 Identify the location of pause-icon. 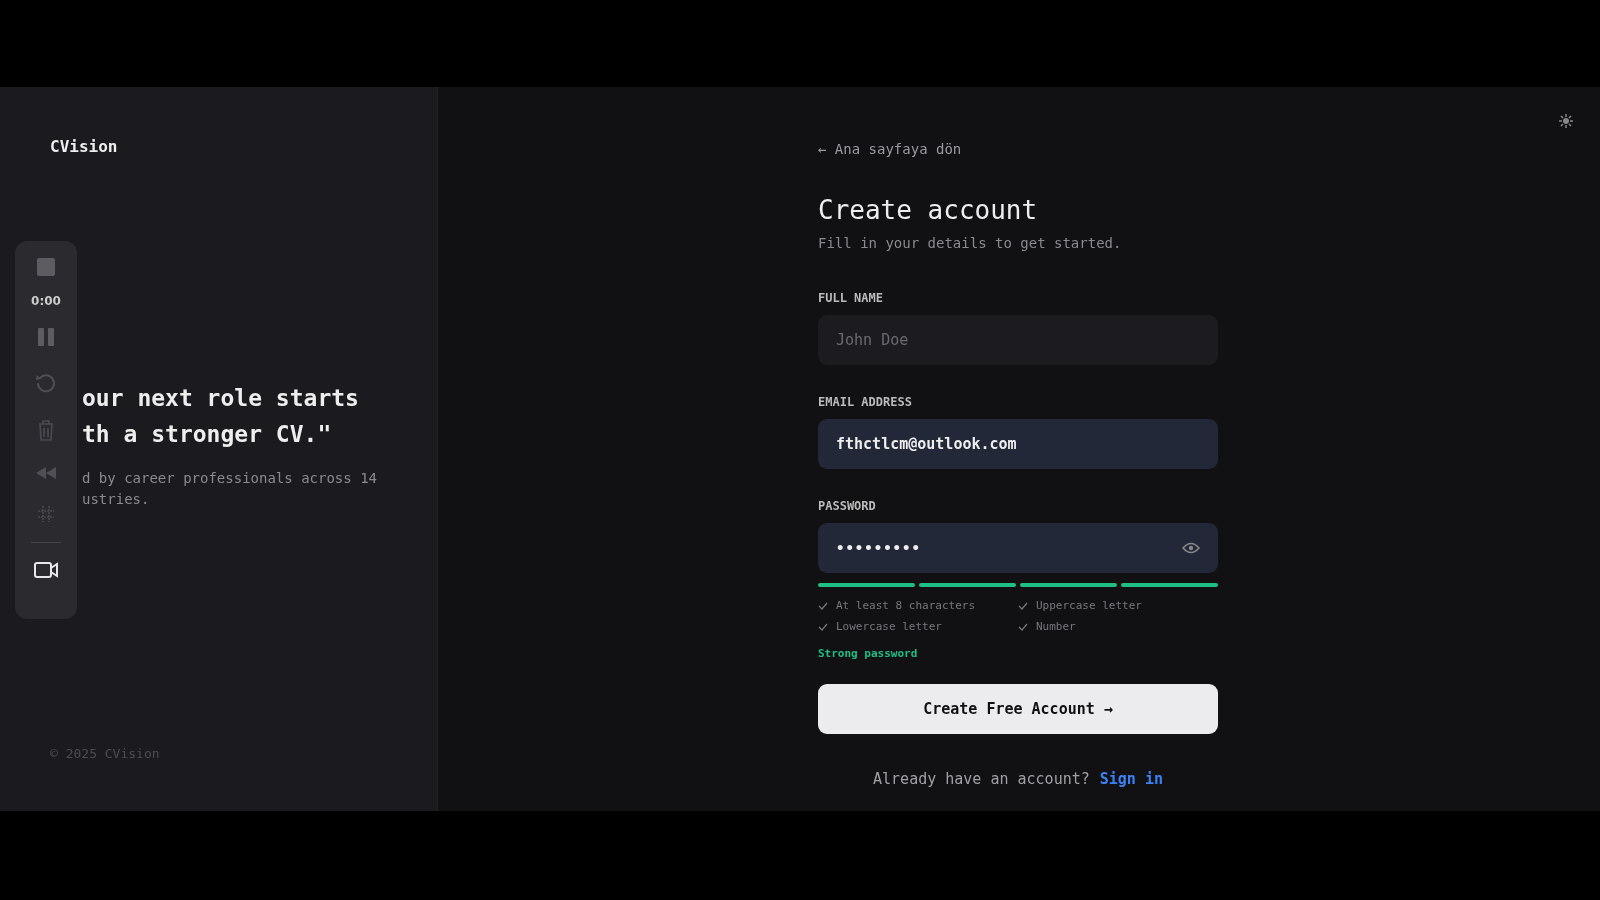
(46, 337).